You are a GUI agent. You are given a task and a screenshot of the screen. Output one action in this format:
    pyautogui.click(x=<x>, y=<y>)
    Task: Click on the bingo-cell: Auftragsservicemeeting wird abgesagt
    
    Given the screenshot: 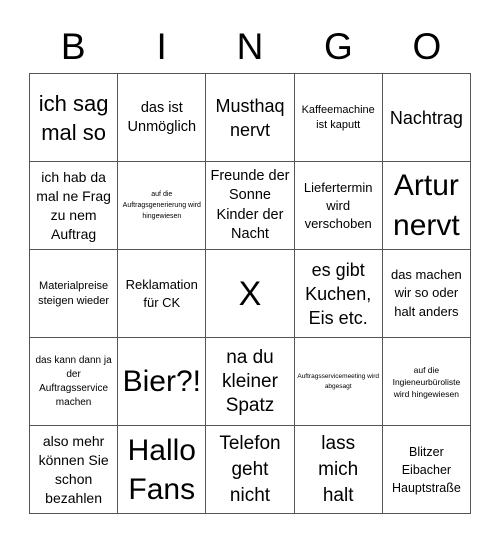 What is the action you would take?
    pyautogui.click(x=338, y=382)
    